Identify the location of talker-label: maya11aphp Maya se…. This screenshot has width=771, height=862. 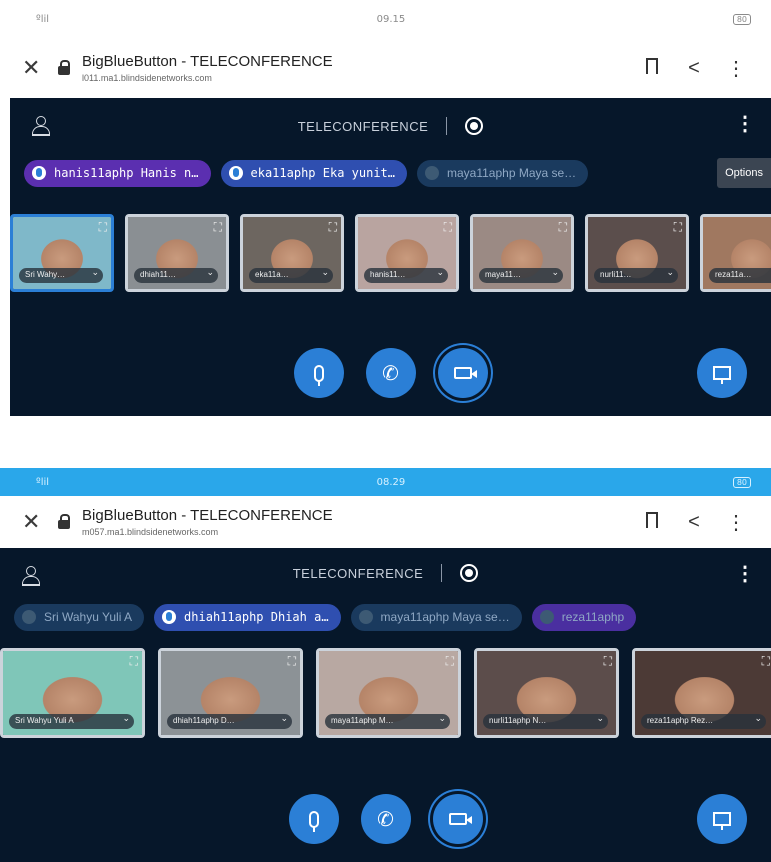
(445, 617).